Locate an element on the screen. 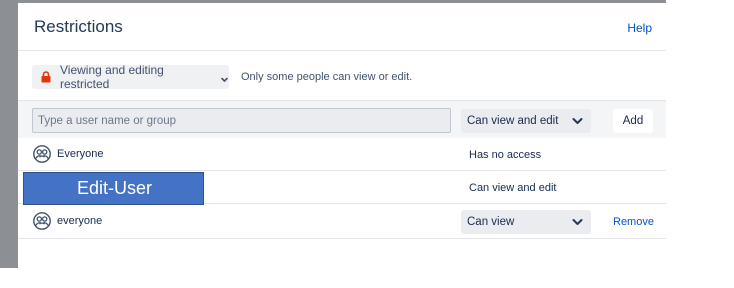 The image size is (734, 288). restriction-type-dropdown: Viewing and editing restricted is located at coordinates (130, 77).